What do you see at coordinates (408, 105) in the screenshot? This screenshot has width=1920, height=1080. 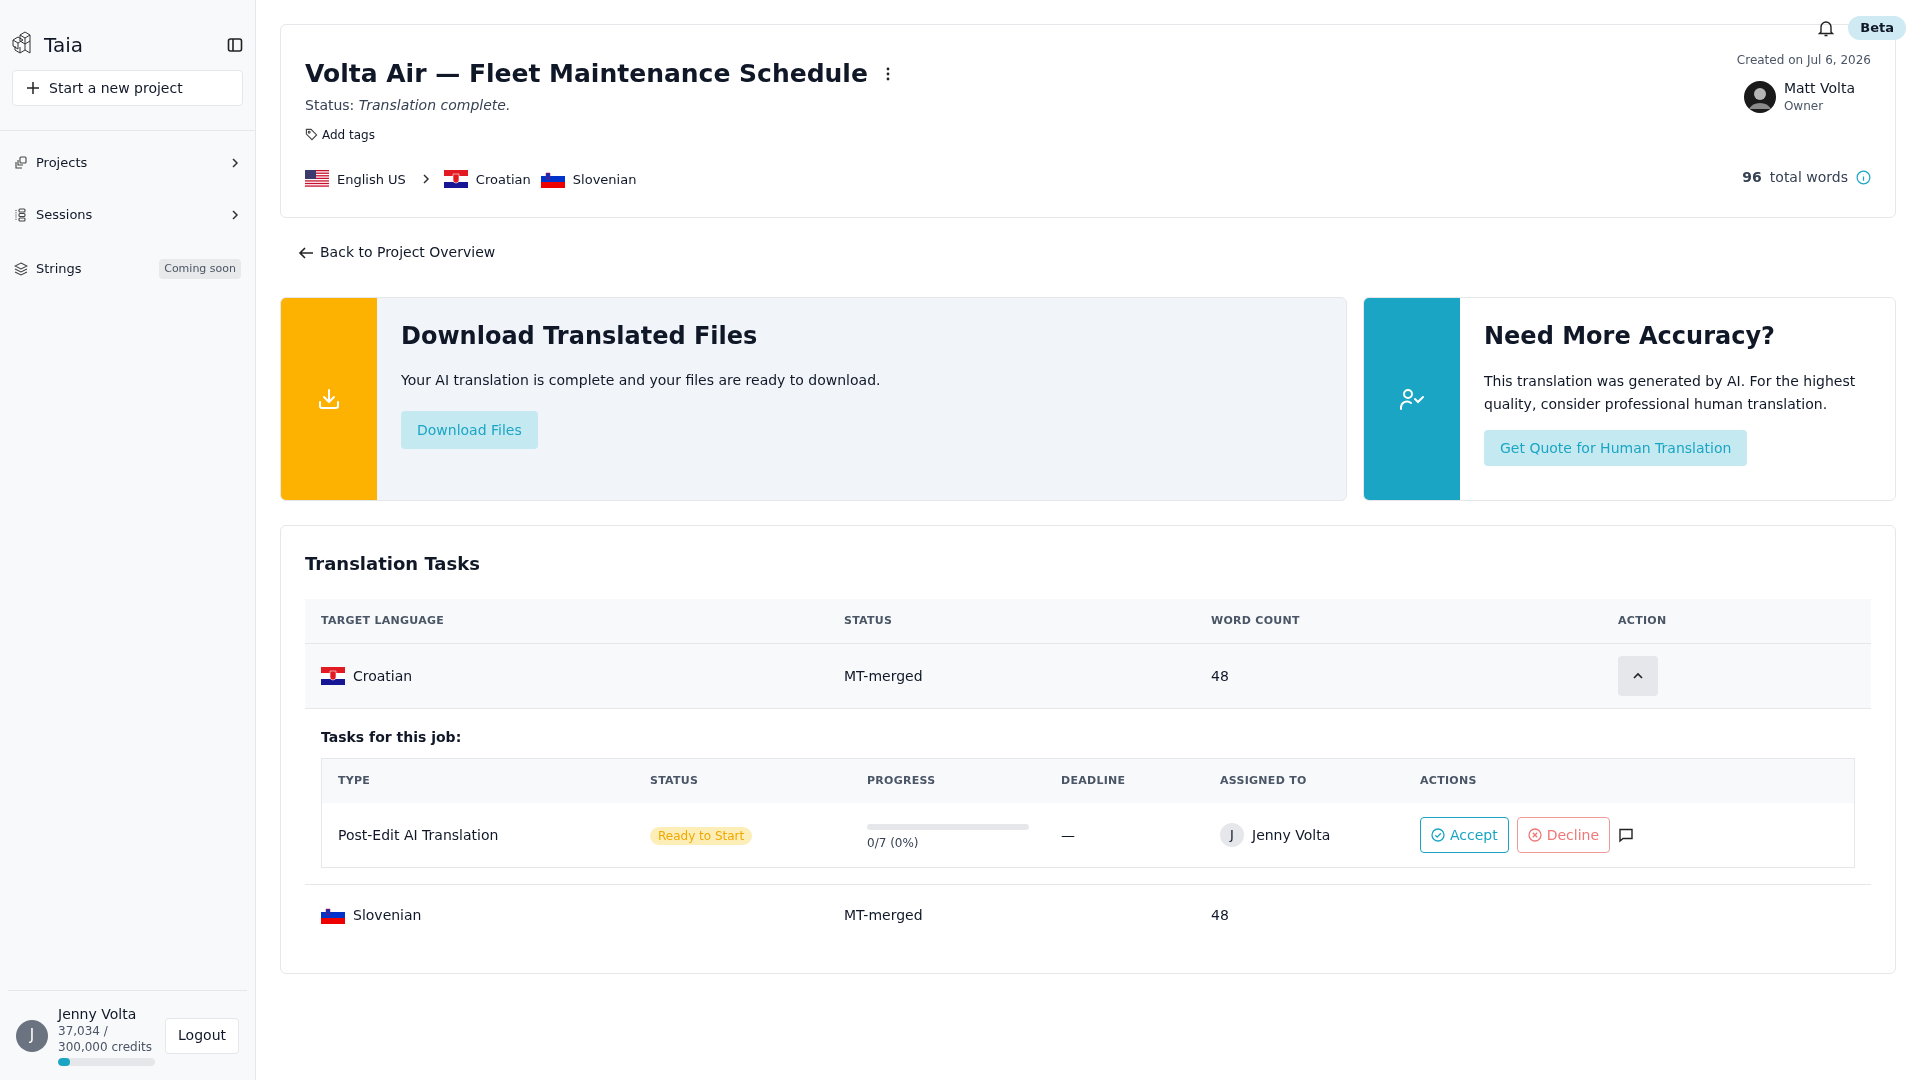 I see `project-status: Status: Translation complete.` at bounding box center [408, 105].